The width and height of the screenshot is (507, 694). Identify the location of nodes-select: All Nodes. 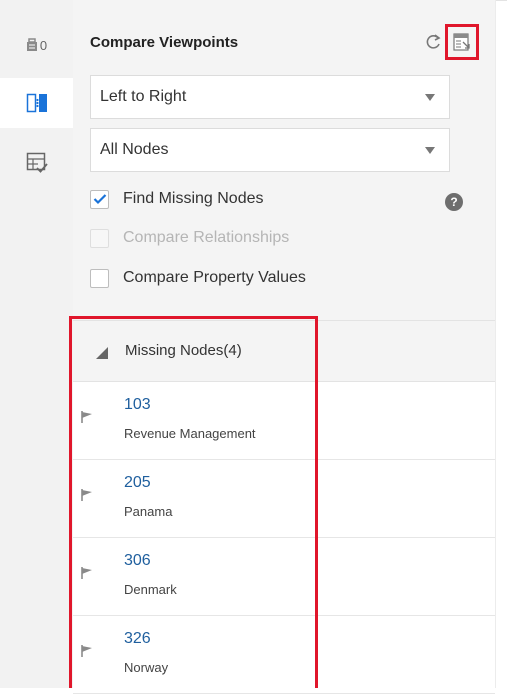
(270, 150).